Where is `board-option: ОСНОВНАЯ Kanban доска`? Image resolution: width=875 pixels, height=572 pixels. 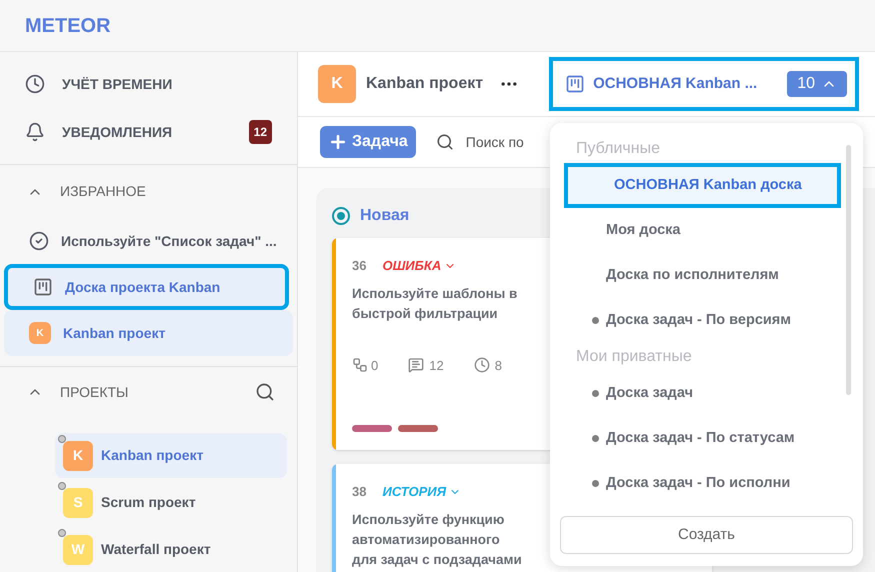
board-option: ОСНОВНАЯ Kanban доска is located at coordinates (702, 185).